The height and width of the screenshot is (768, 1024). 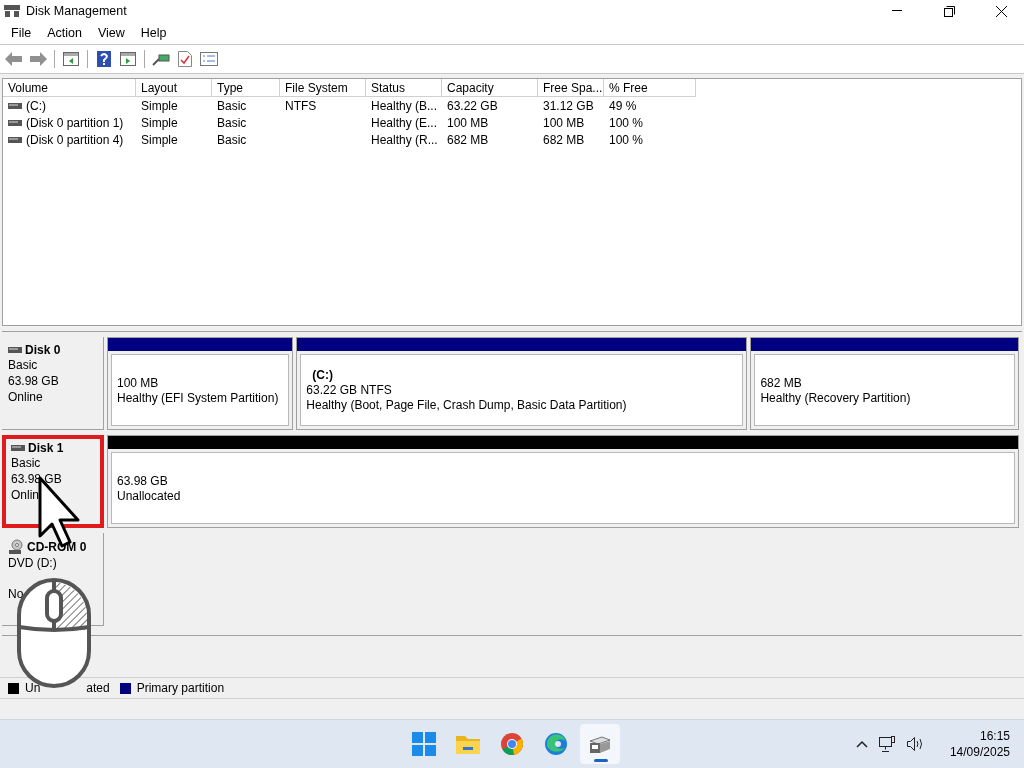 I want to click on browser-icon, so click(x=512, y=744).